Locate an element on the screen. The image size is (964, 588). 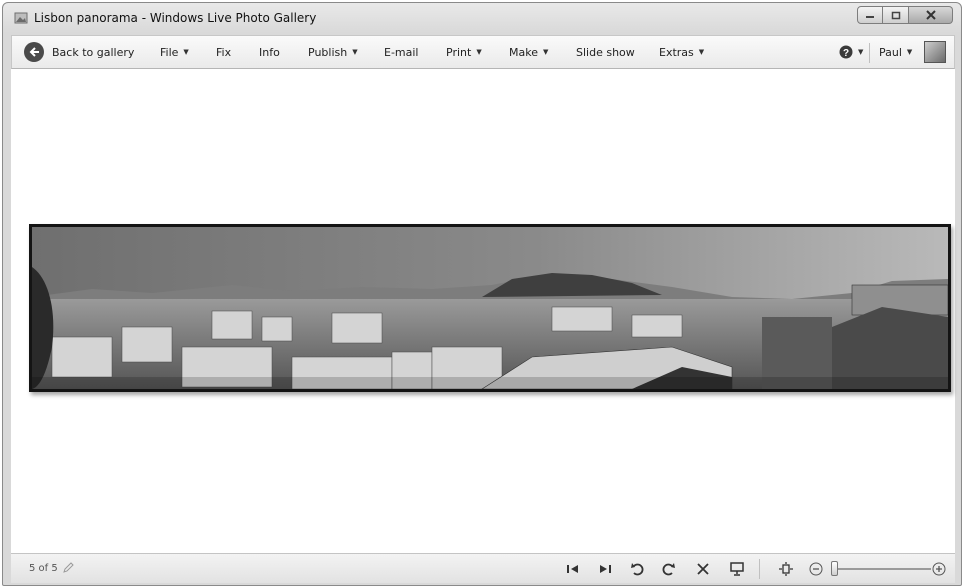
delete-button is located at coordinates (703, 569).